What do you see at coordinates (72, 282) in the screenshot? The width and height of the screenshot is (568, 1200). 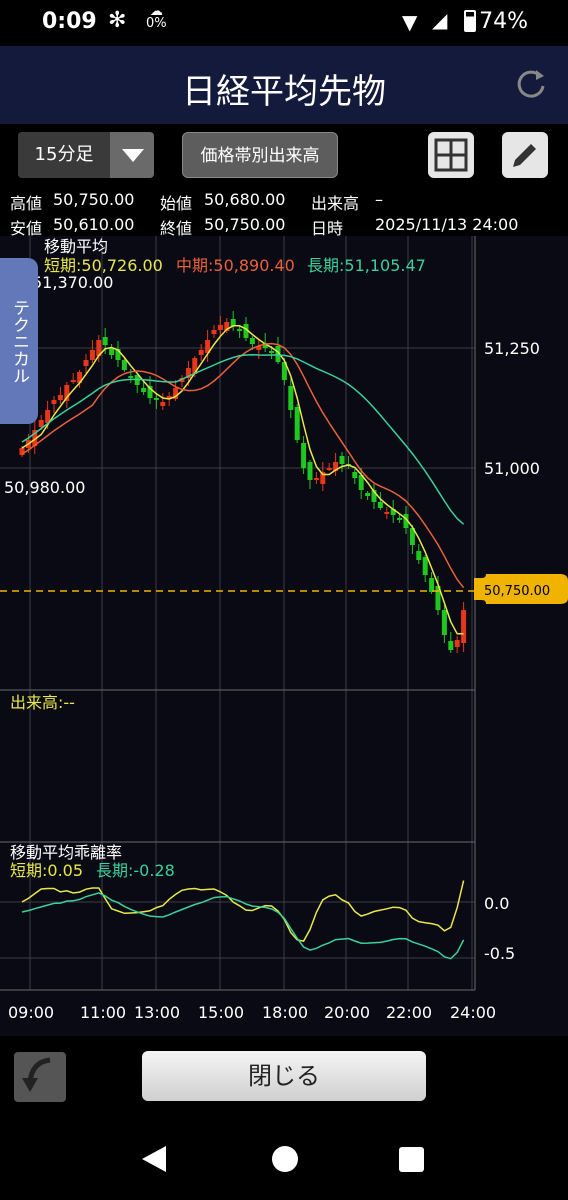 I see `max-price-label: 51,370.00` at bounding box center [72, 282].